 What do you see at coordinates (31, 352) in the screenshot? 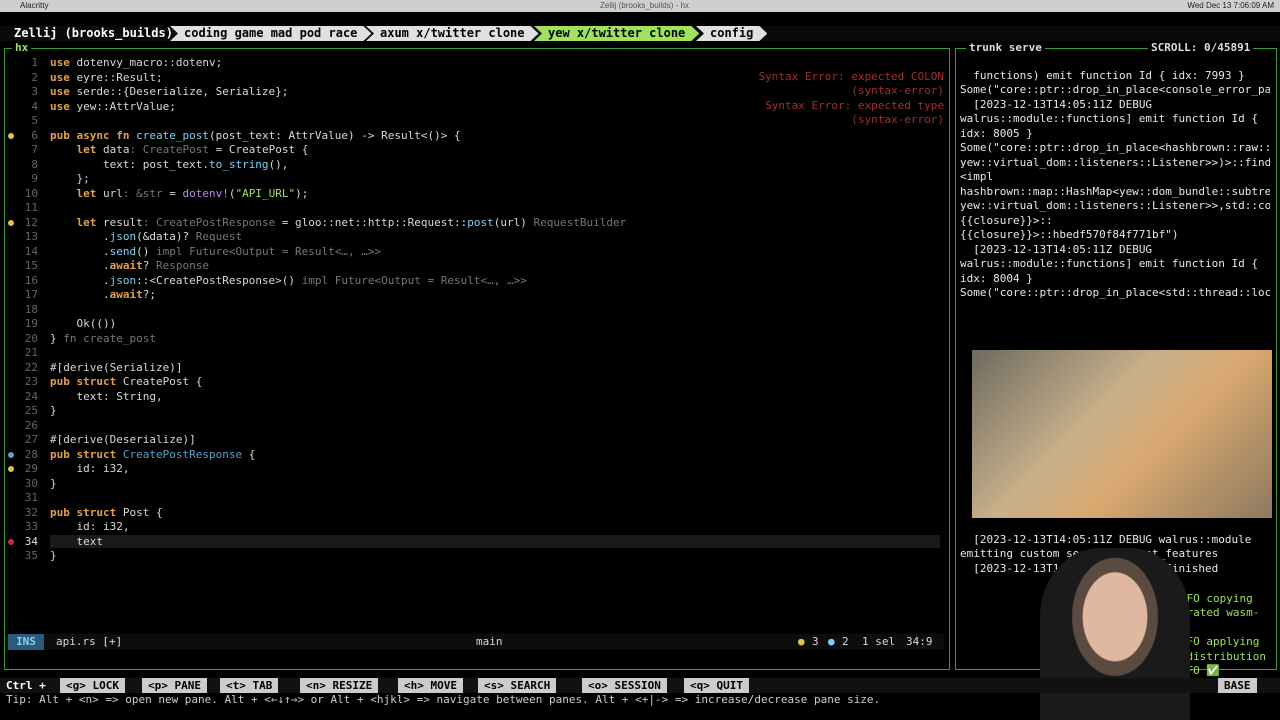
I see `line-number: 21` at bounding box center [31, 352].